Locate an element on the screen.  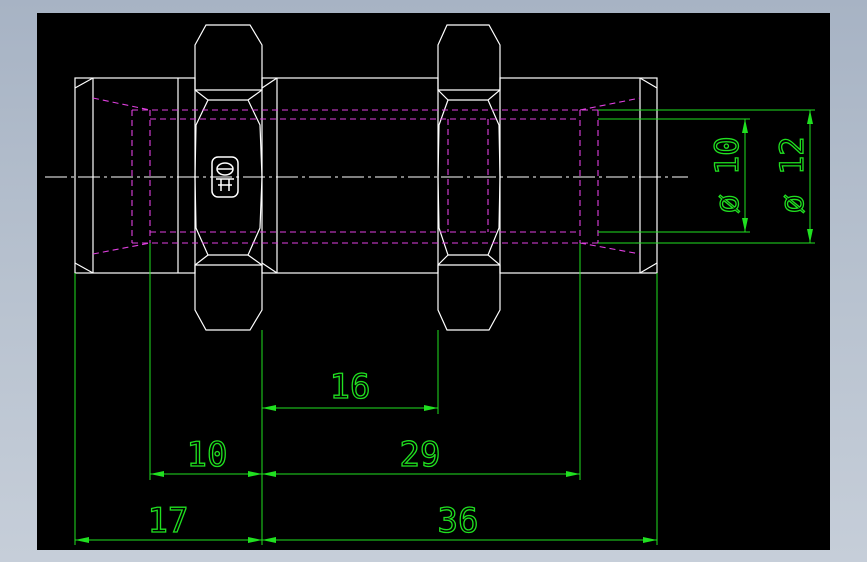
dim-label-dia-12: ø 12 is located at coordinates (792, 174).